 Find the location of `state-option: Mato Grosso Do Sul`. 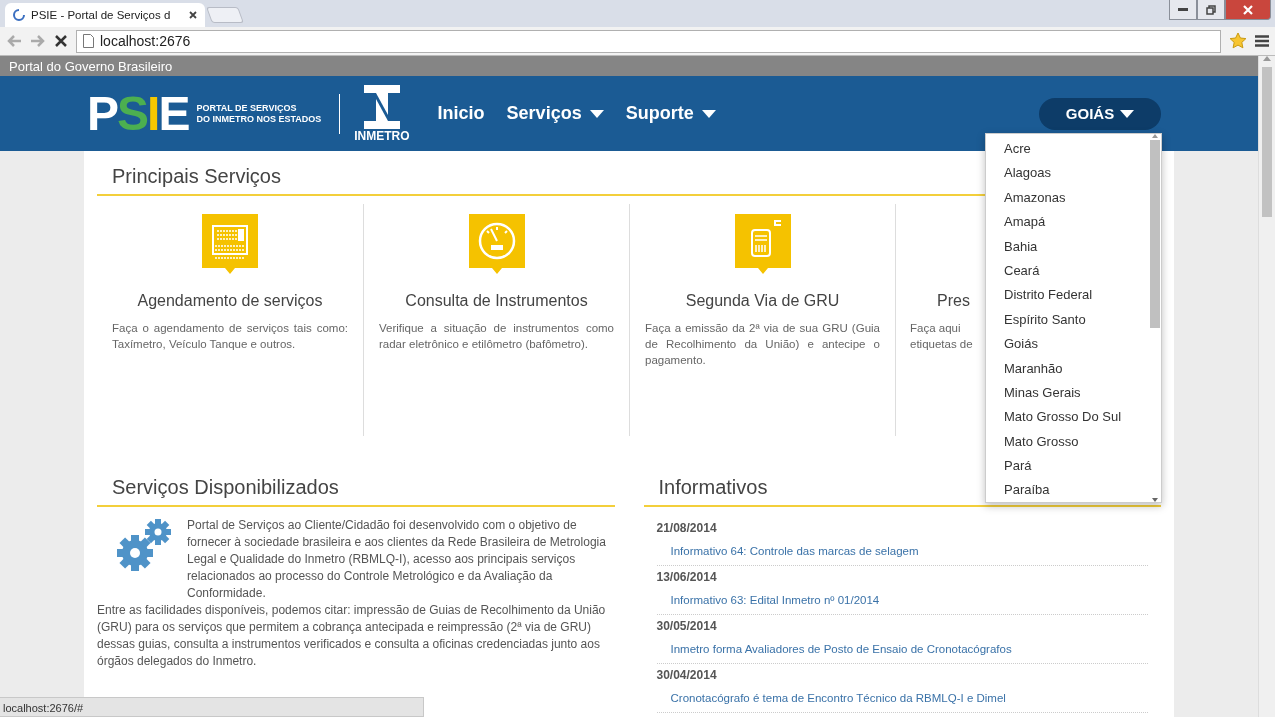

state-option: Mato Grosso Do Sul is located at coordinates (1067, 417).